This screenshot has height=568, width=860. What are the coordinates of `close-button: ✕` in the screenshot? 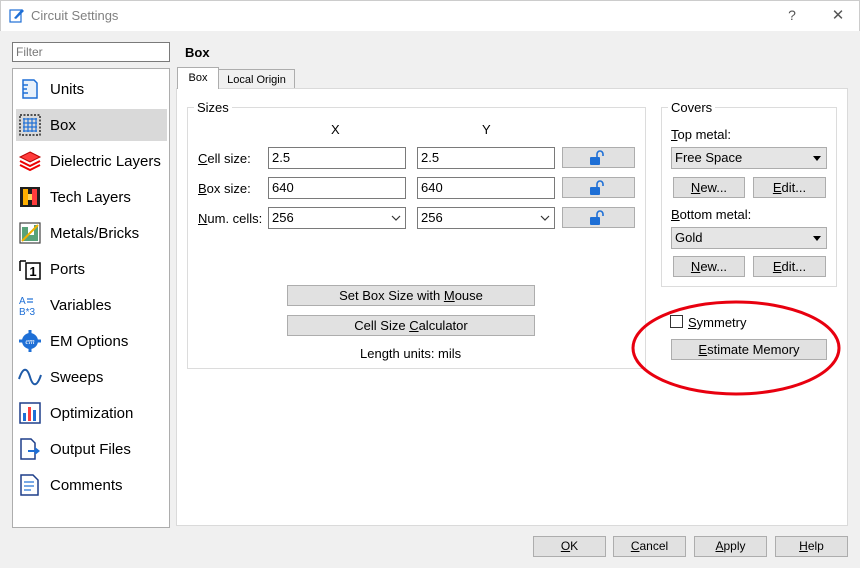 It's located at (838, 15).